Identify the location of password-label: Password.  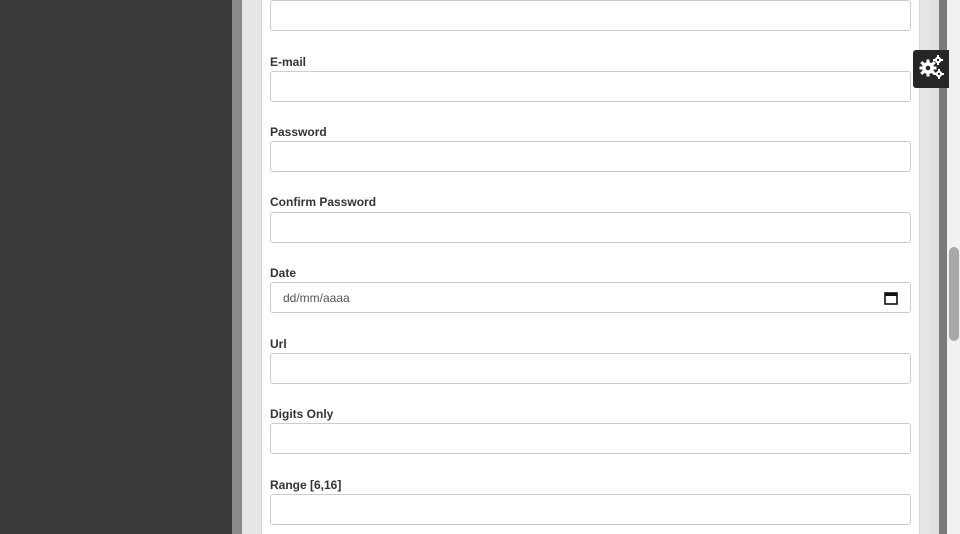
(298, 132).